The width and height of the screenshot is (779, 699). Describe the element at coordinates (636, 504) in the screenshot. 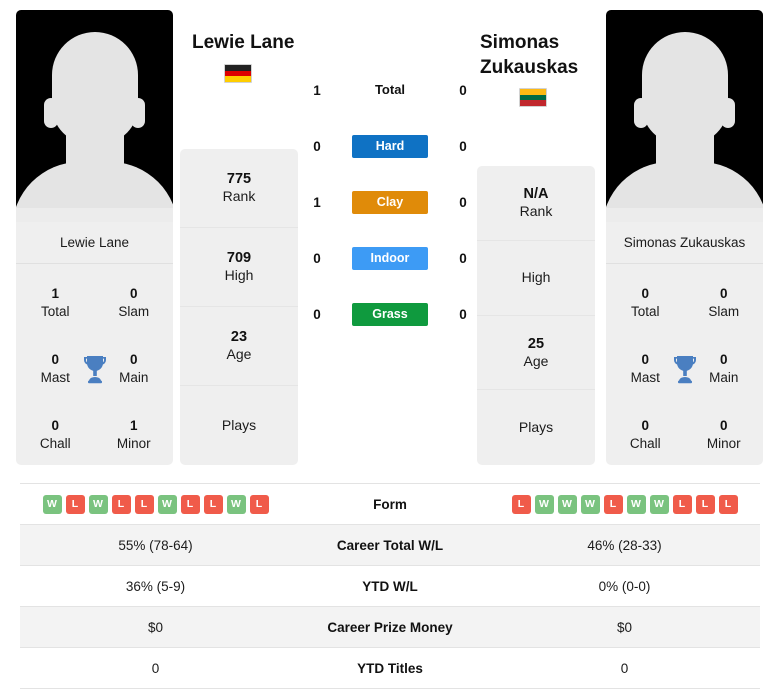

I see `form-badge-right-5: W` at that location.